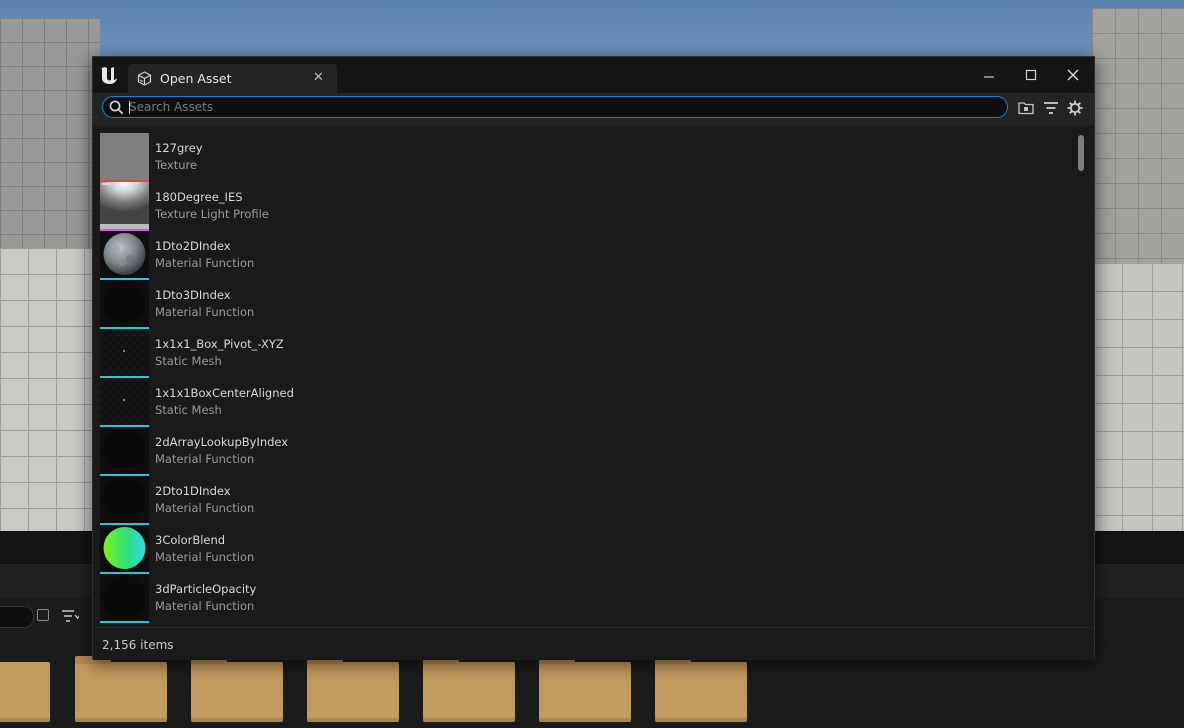 This screenshot has width=1184, height=728. What do you see at coordinates (190, 540) in the screenshot?
I see `asset-name: 3ColorBlend` at bounding box center [190, 540].